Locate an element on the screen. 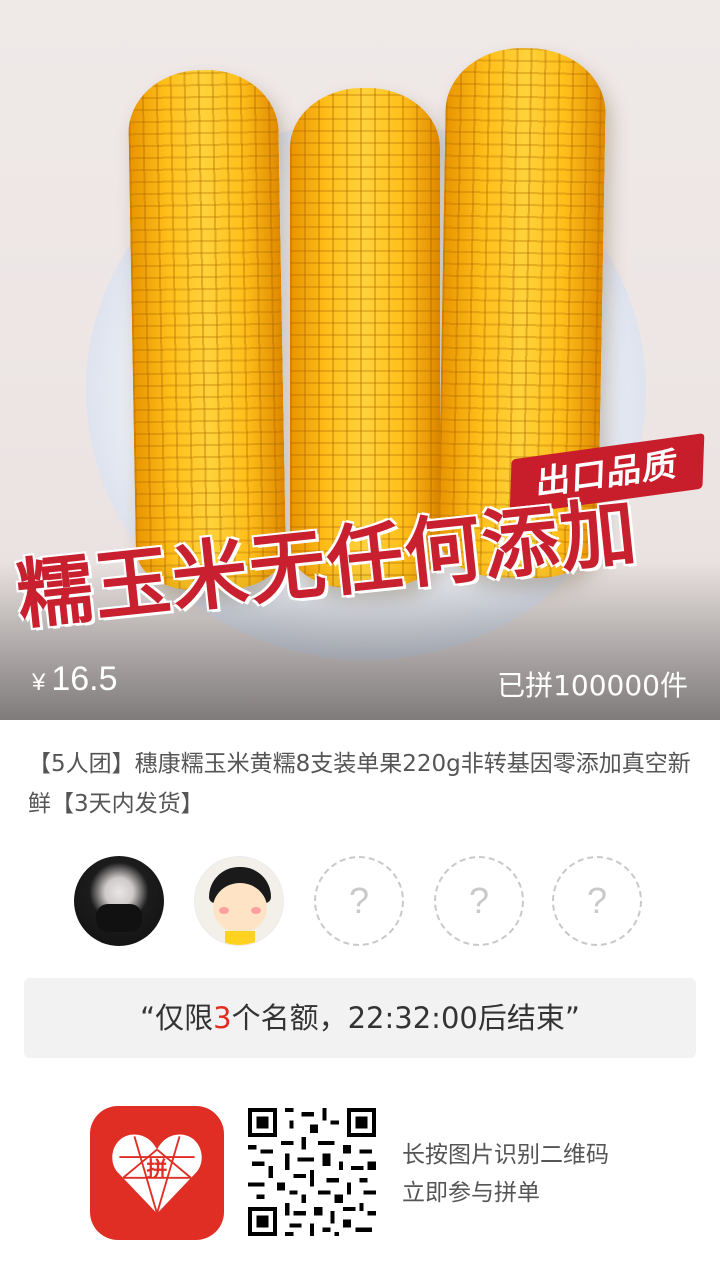 The height and width of the screenshot is (1280, 720). logo-char: 拼 is located at coordinates (157, 1169).